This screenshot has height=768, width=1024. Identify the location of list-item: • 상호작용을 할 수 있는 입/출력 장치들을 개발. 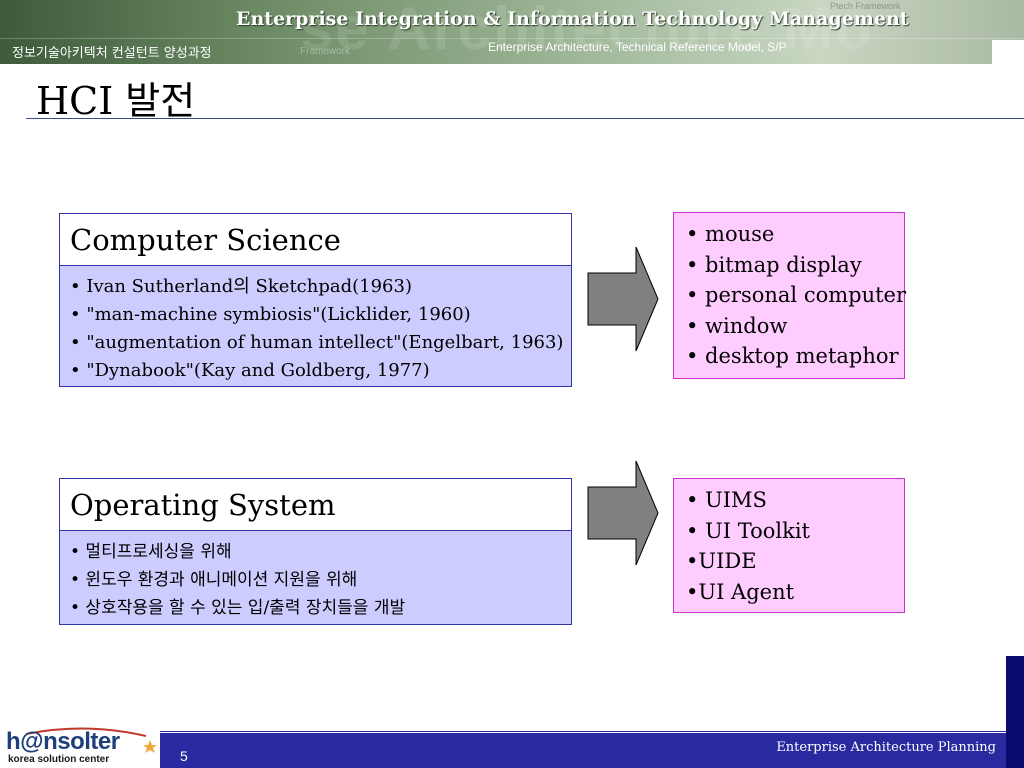
(238, 608).